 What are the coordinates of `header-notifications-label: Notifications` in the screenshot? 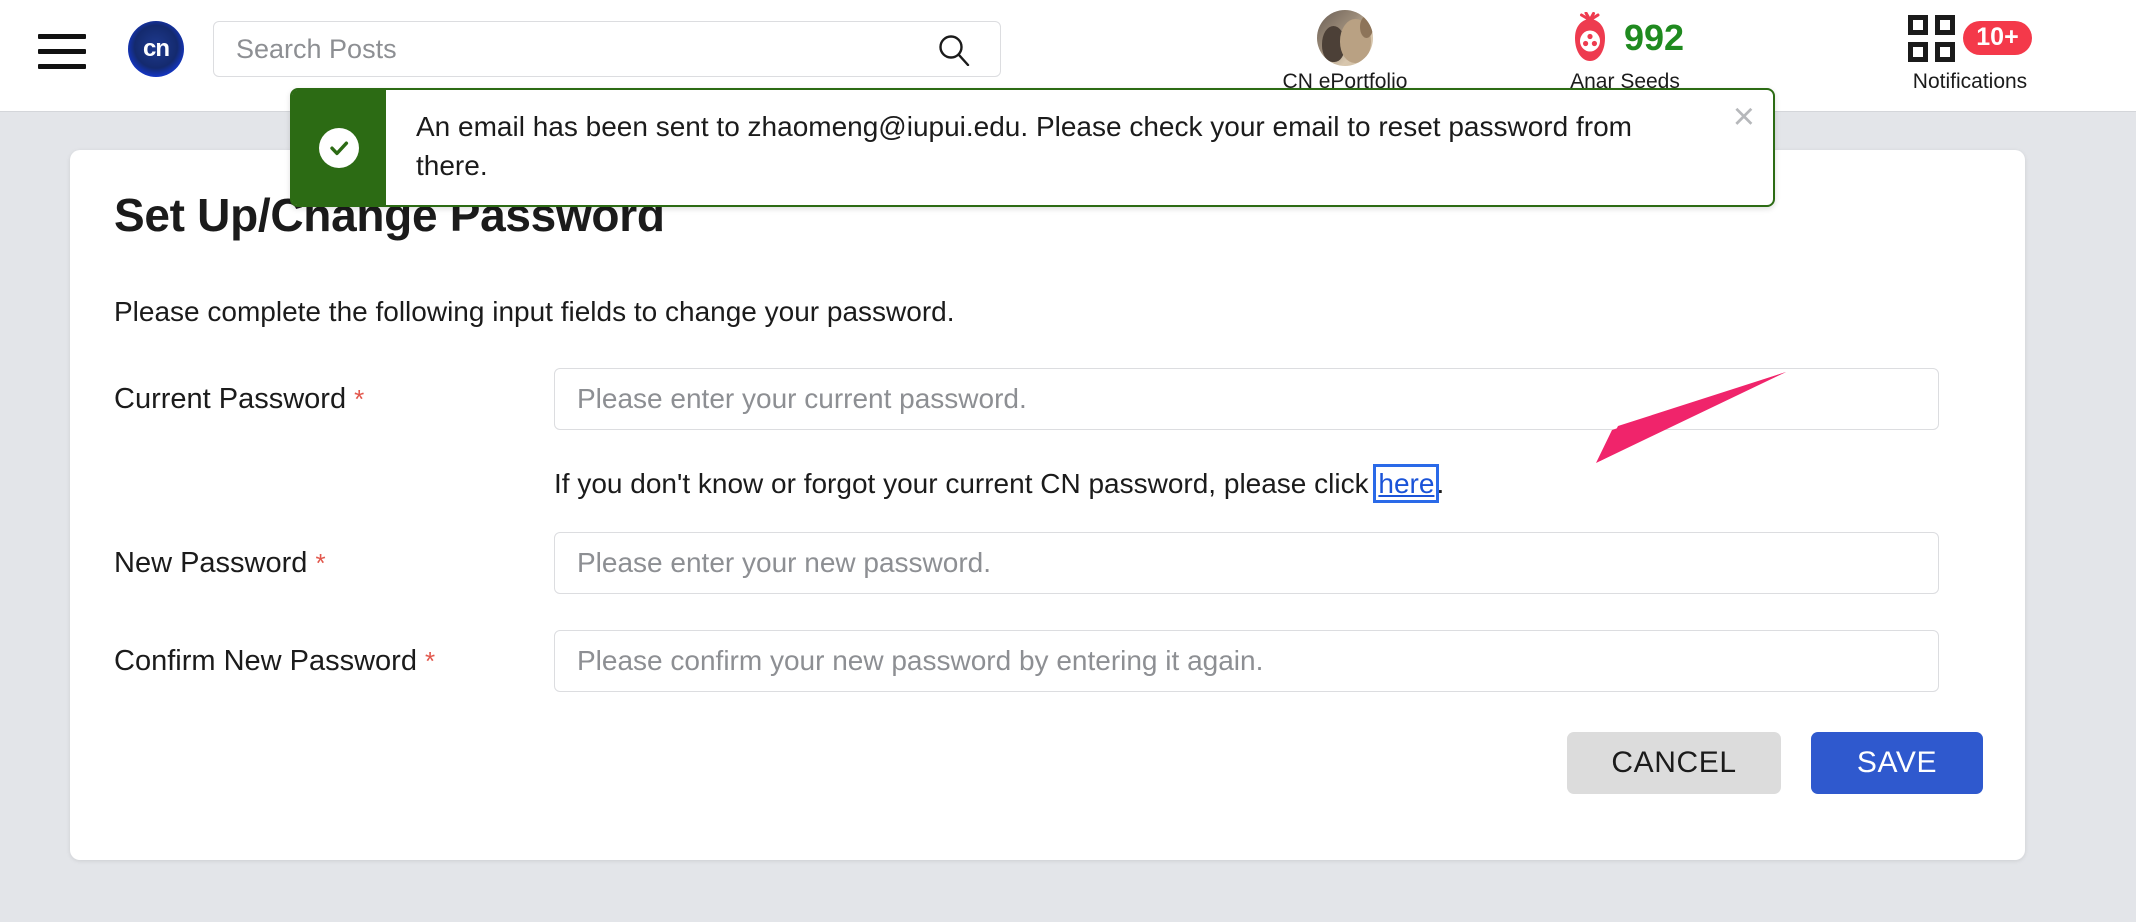 It's located at (1970, 81).